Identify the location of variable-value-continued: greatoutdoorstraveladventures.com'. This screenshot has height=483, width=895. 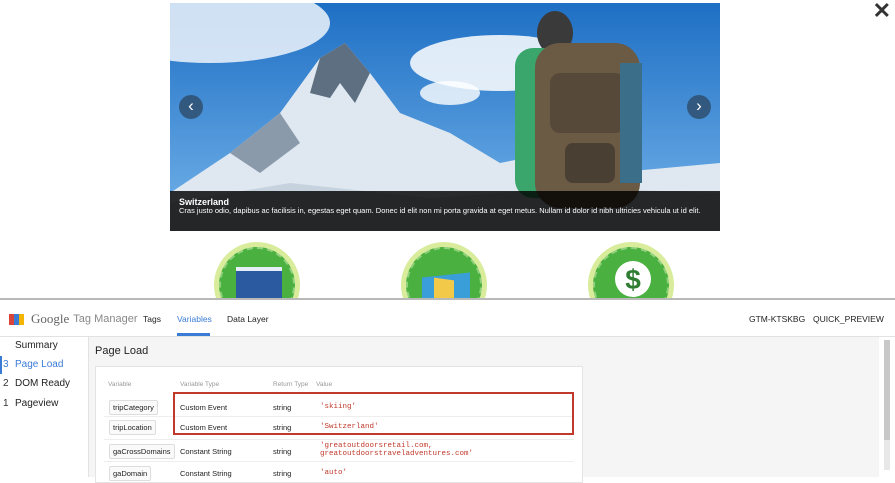
(397, 454).